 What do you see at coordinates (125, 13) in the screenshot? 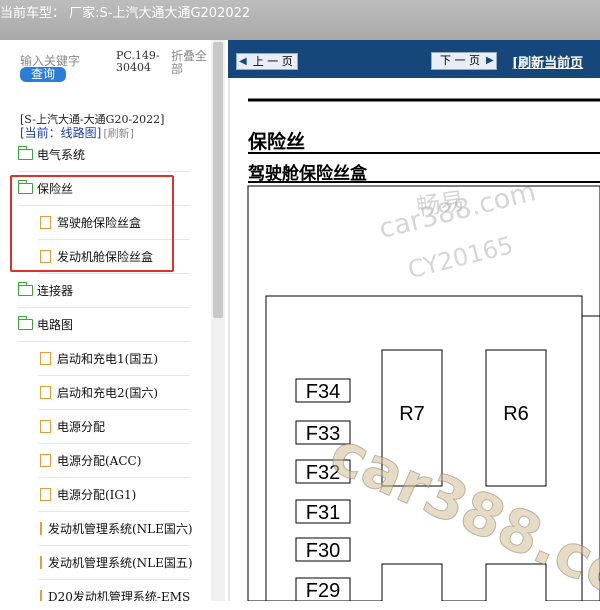
I see `current-vehicle-title: 当前车型： 厂家:S-上汽大通大通G202022` at bounding box center [125, 13].